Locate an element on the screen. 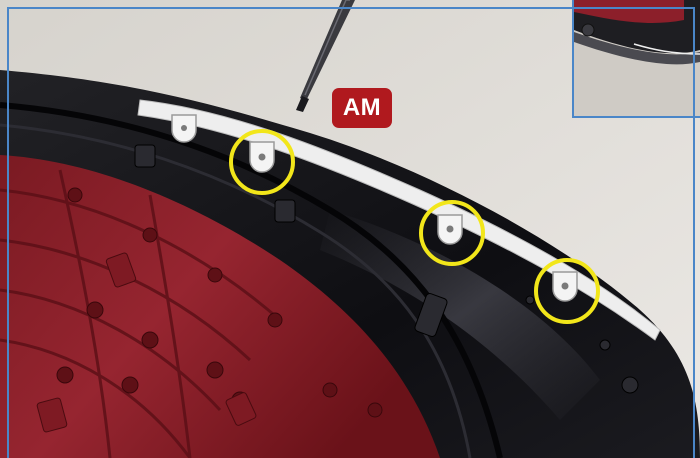  am-badge: AM is located at coordinates (362, 108).